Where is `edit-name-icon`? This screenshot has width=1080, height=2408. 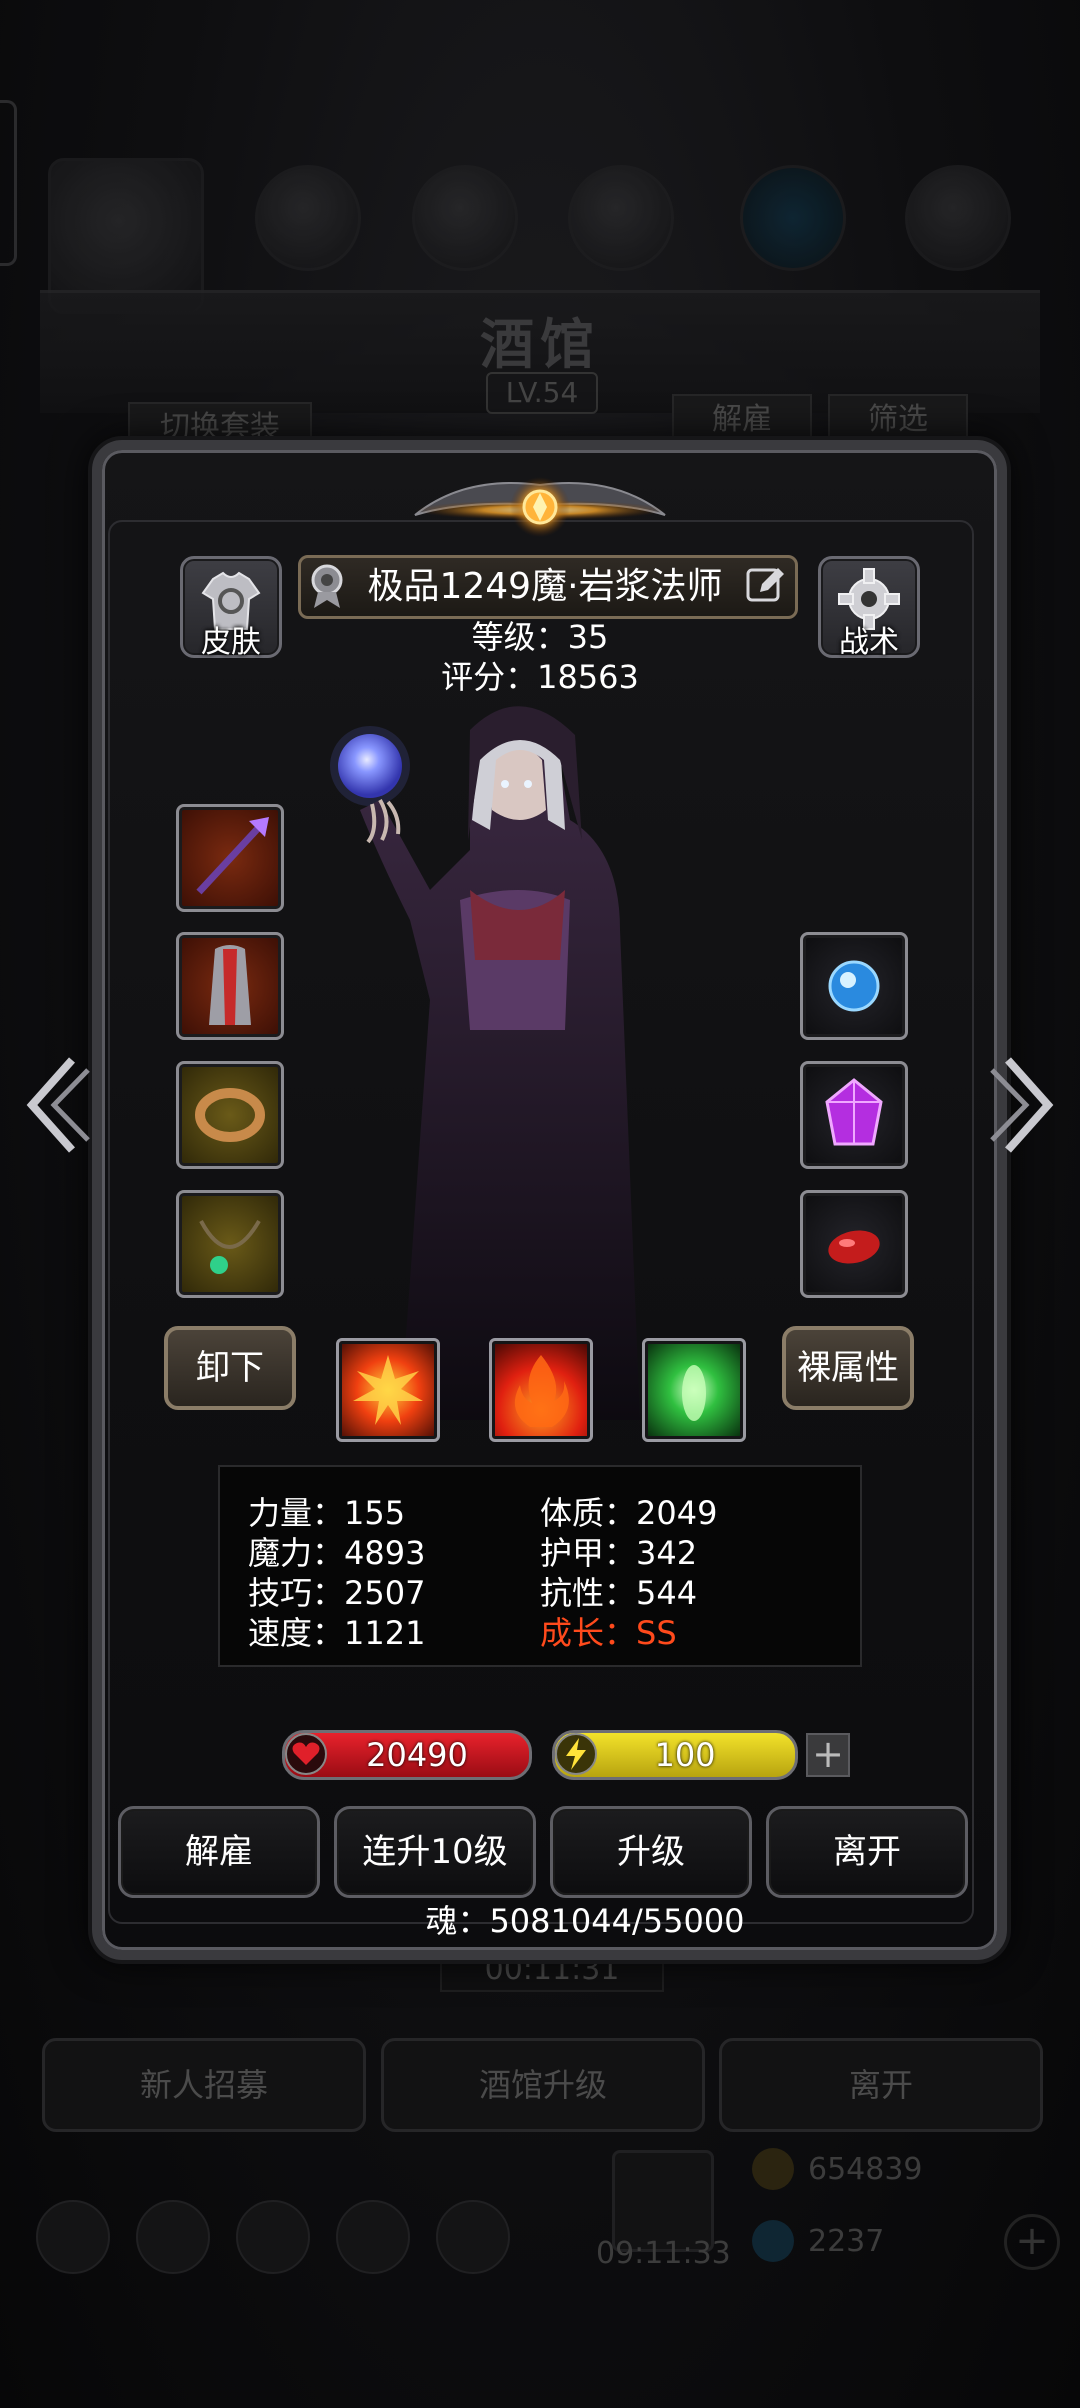
edit-name-icon is located at coordinates (765, 585).